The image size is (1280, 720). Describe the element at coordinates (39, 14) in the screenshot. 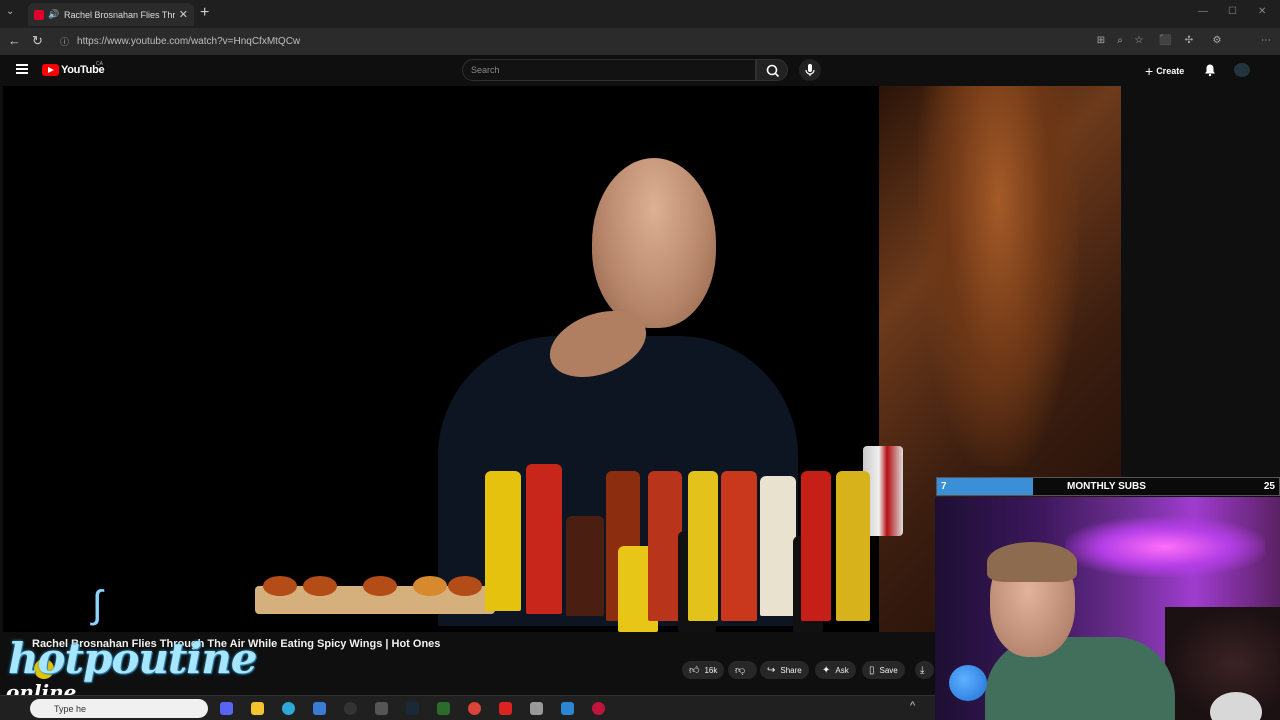

I see `youtube-favicon-icon` at that location.